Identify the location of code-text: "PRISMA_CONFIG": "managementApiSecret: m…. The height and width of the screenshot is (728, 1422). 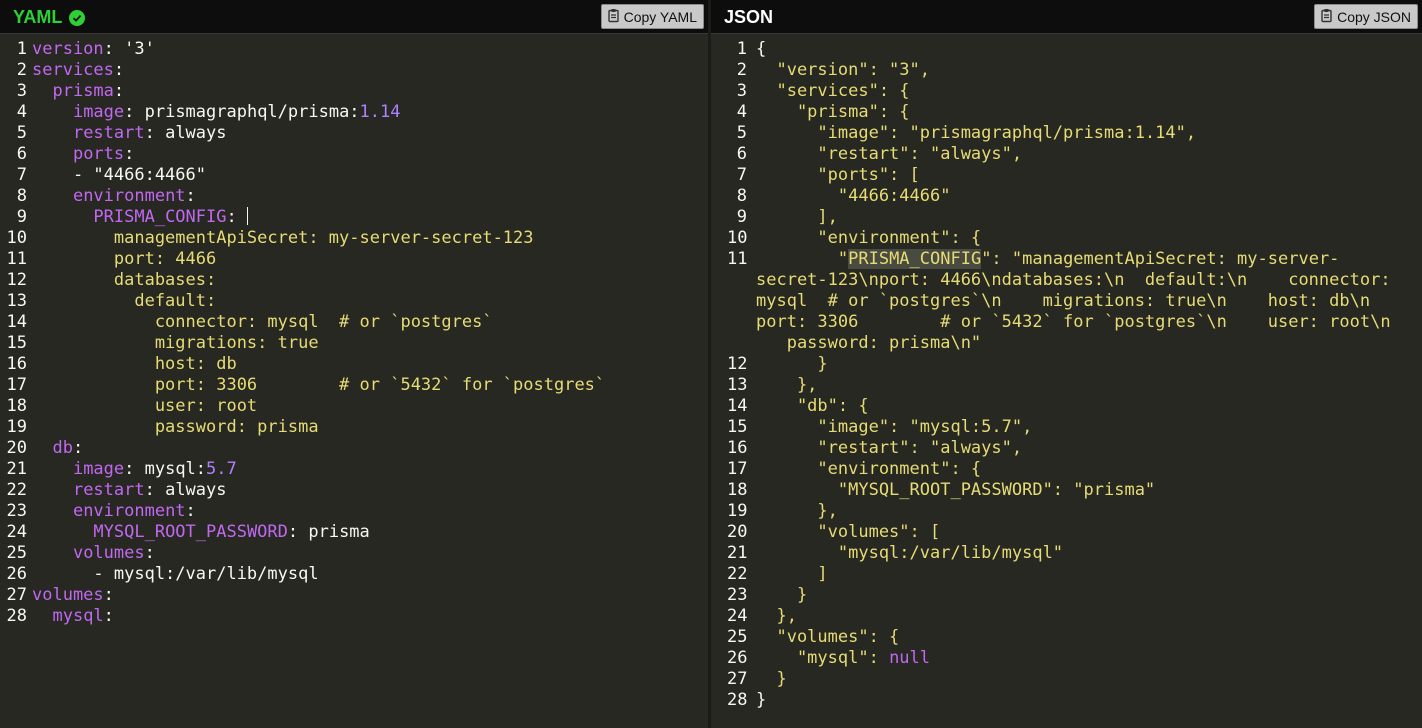
(1073, 301).